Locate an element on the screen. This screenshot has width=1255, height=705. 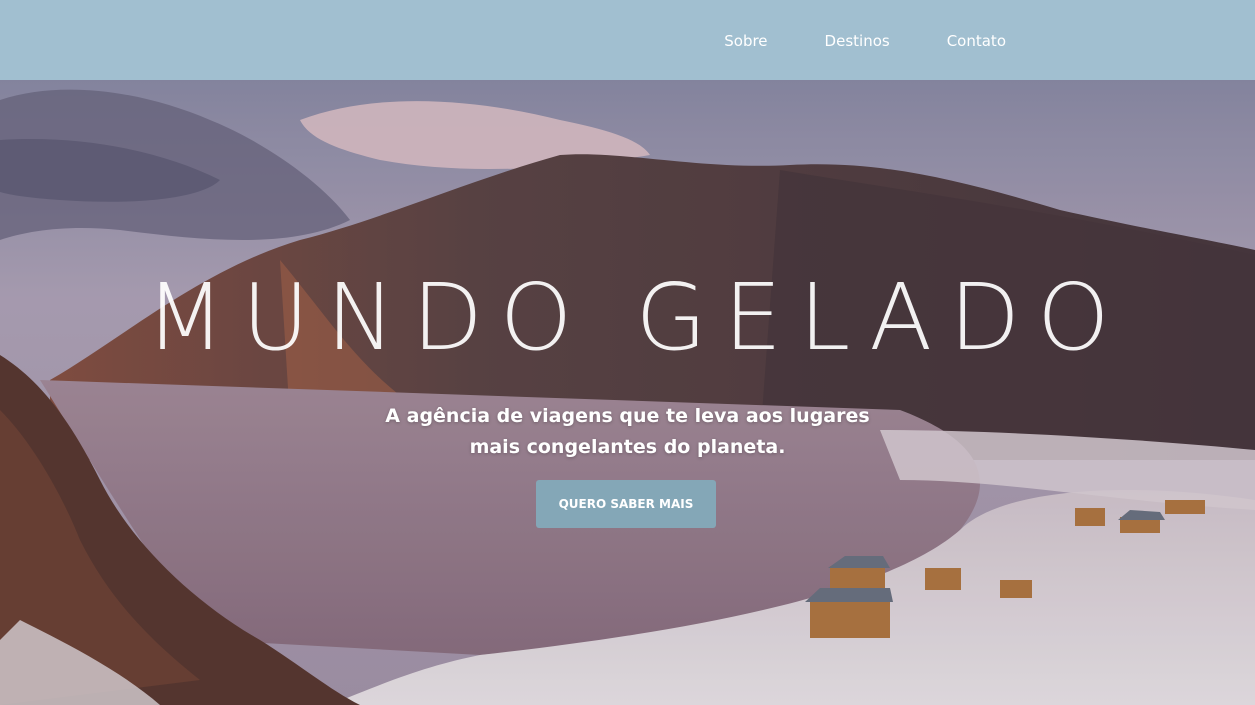
hero-title: MUNDO GELADO is located at coordinates (636, 317).